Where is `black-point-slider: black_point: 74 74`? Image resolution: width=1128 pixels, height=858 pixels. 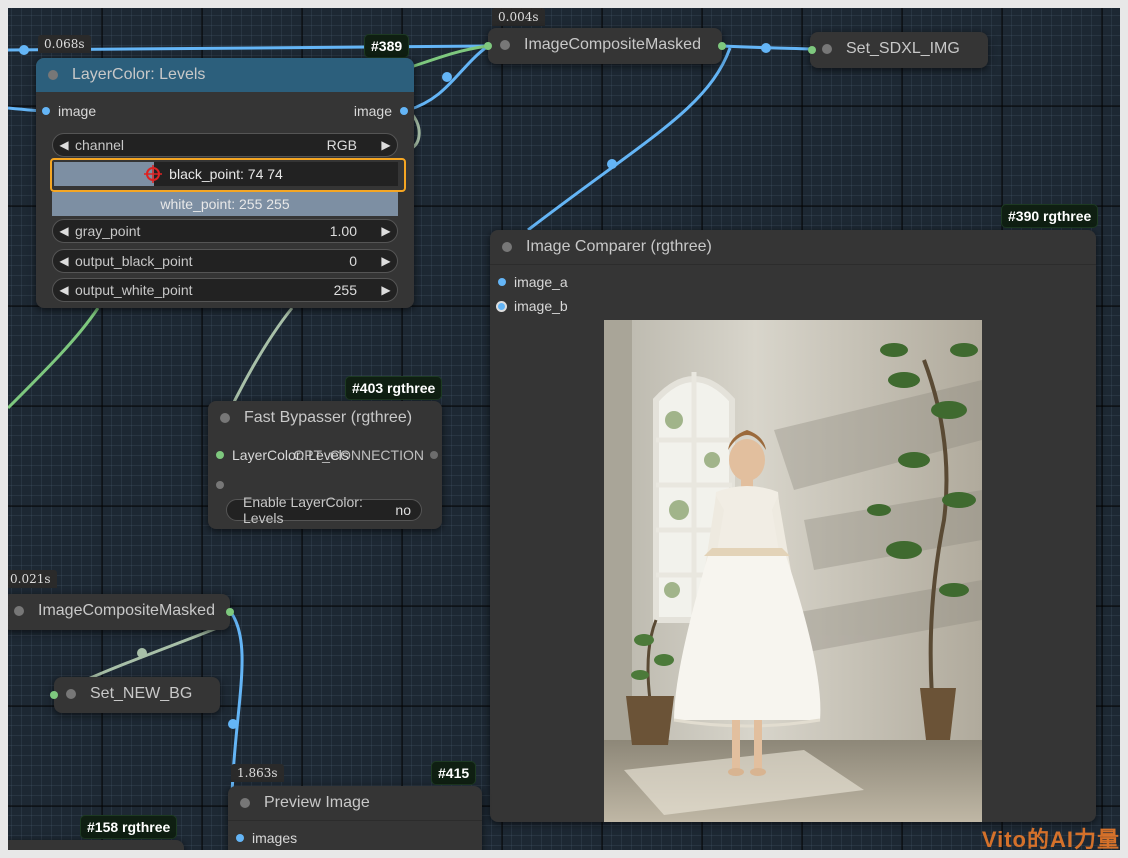 black-point-slider: black_point: 74 74 is located at coordinates (226, 174).